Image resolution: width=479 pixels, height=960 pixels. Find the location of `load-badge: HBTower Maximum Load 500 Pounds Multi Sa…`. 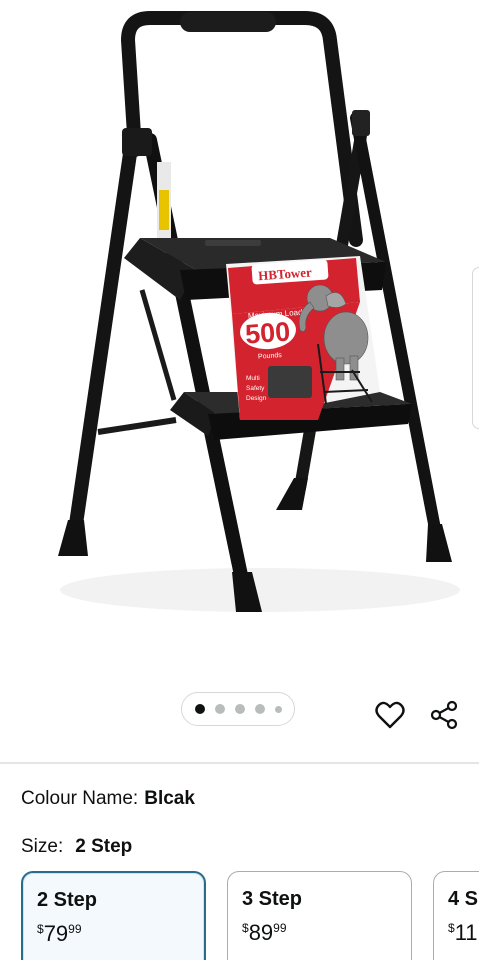

load-badge: HBTower Maximum Load 500 Pounds Multi Sa… is located at coordinates (303, 338).